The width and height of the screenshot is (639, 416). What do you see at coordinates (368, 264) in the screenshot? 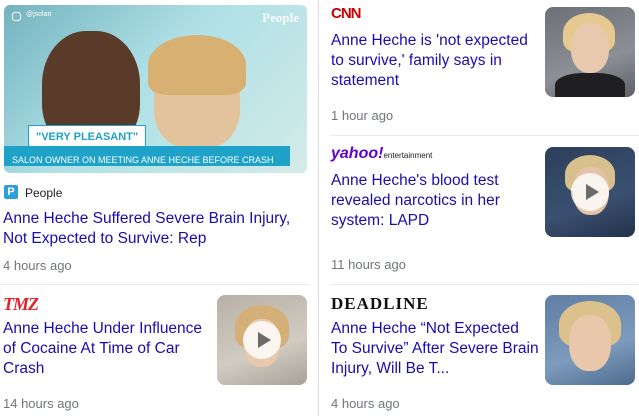
I see `timestamp: 11 hours ago` at bounding box center [368, 264].